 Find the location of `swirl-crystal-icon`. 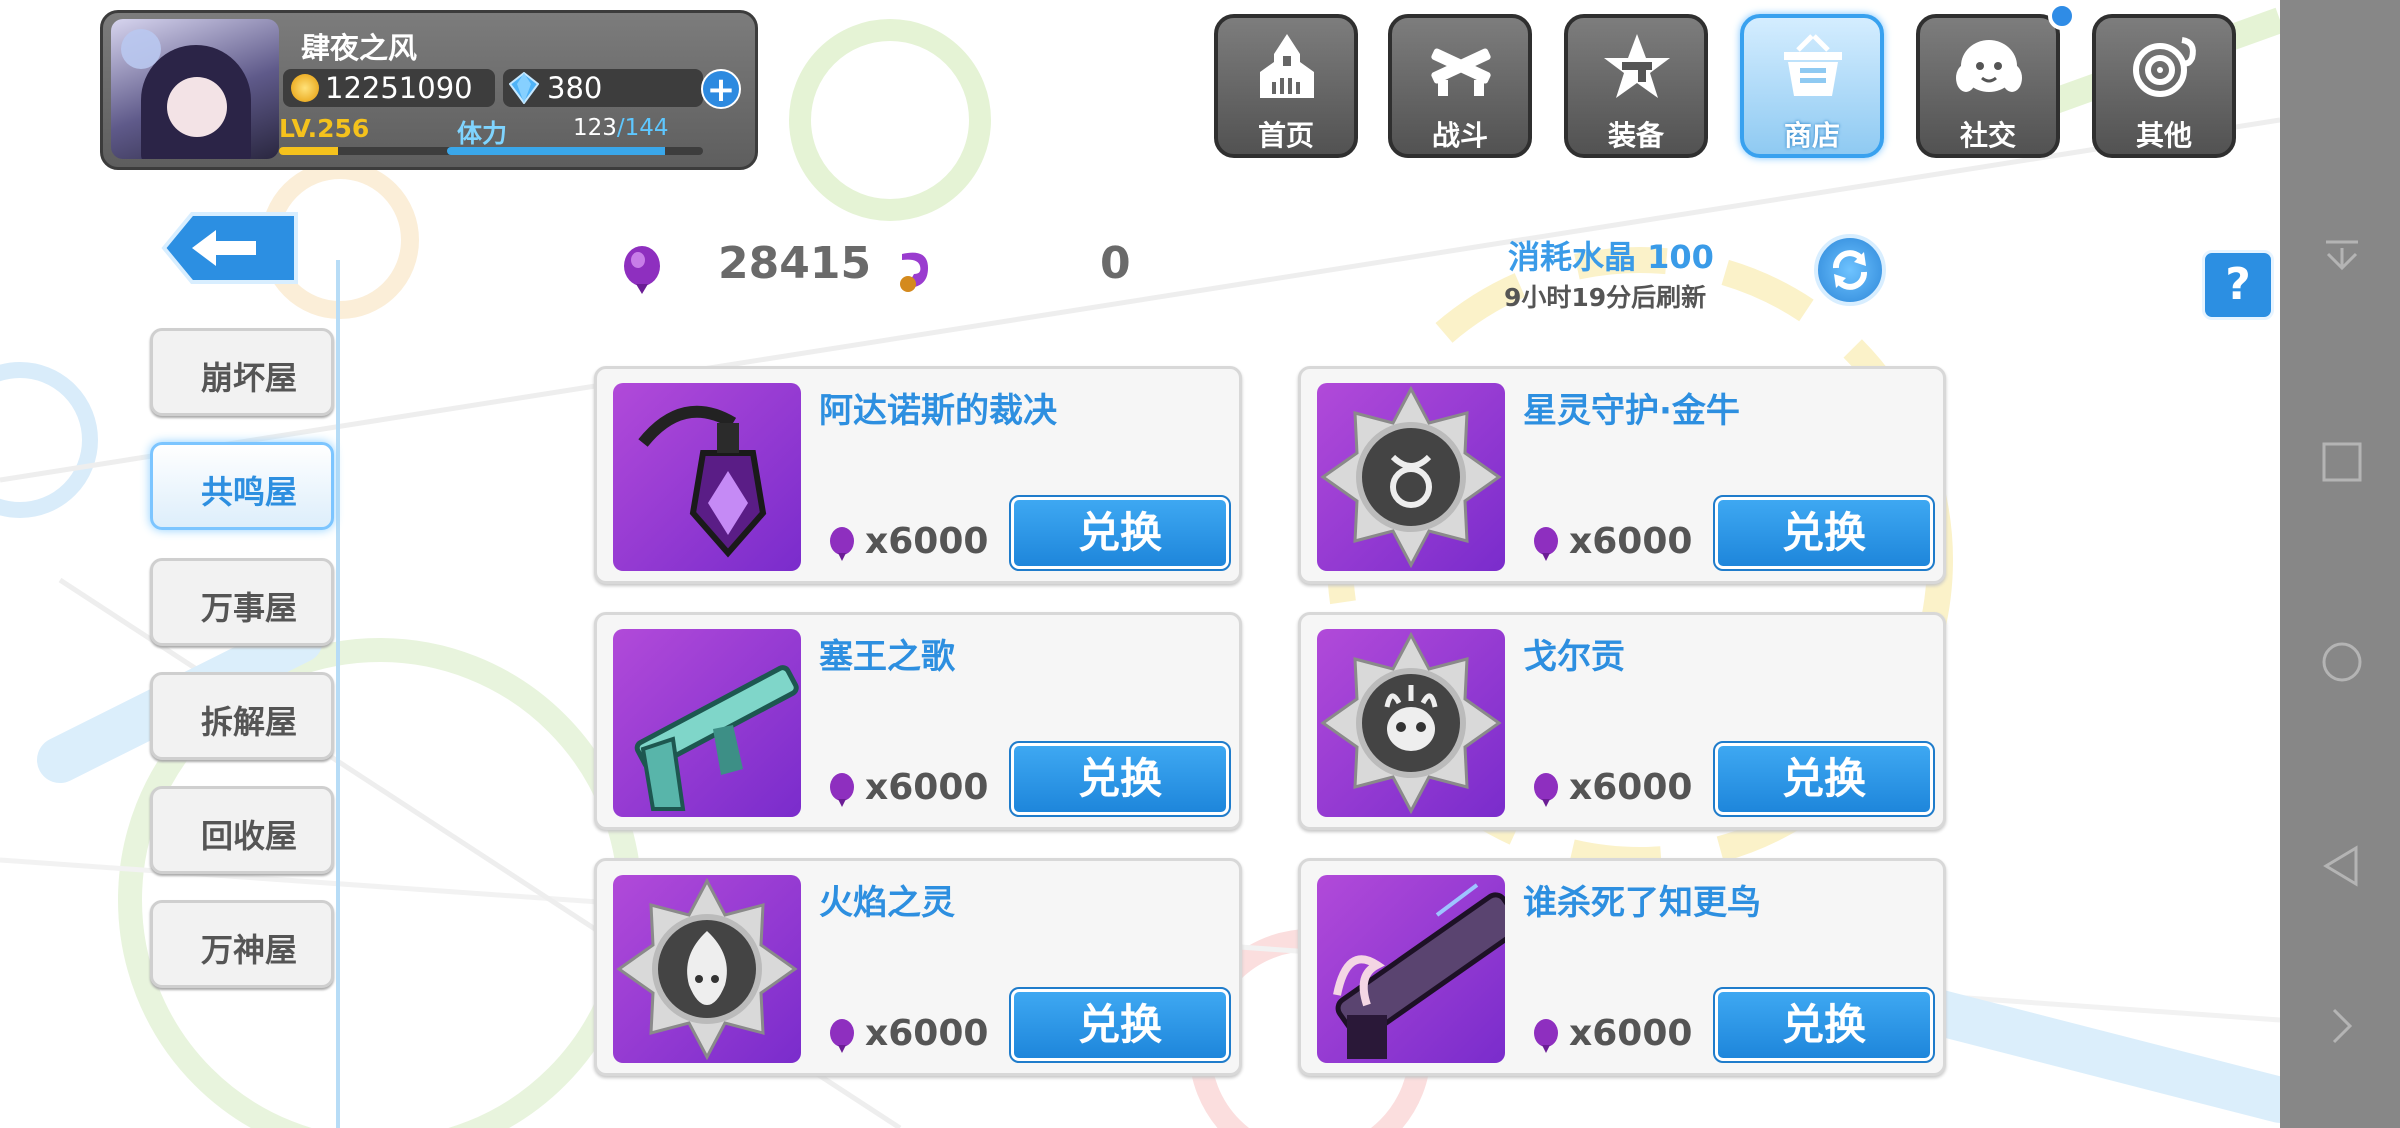

swirl-crystal-icon is located at coordinates (914, 272).